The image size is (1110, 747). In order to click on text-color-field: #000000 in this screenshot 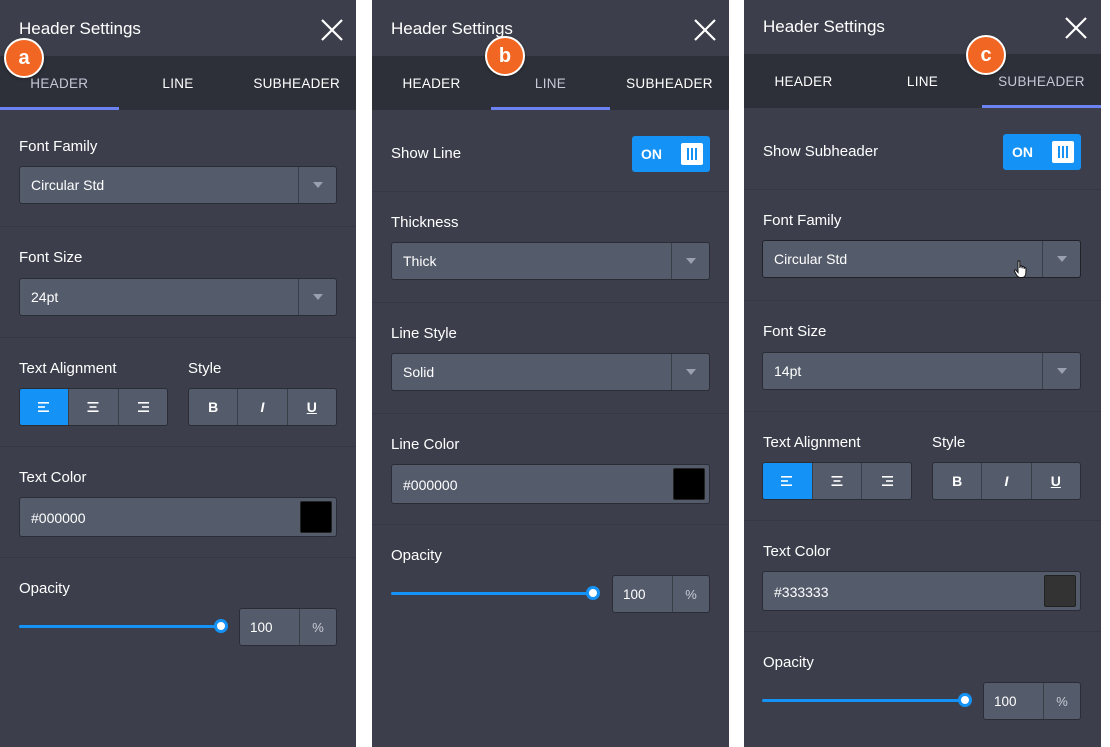, I will do `click(178, 517)`.